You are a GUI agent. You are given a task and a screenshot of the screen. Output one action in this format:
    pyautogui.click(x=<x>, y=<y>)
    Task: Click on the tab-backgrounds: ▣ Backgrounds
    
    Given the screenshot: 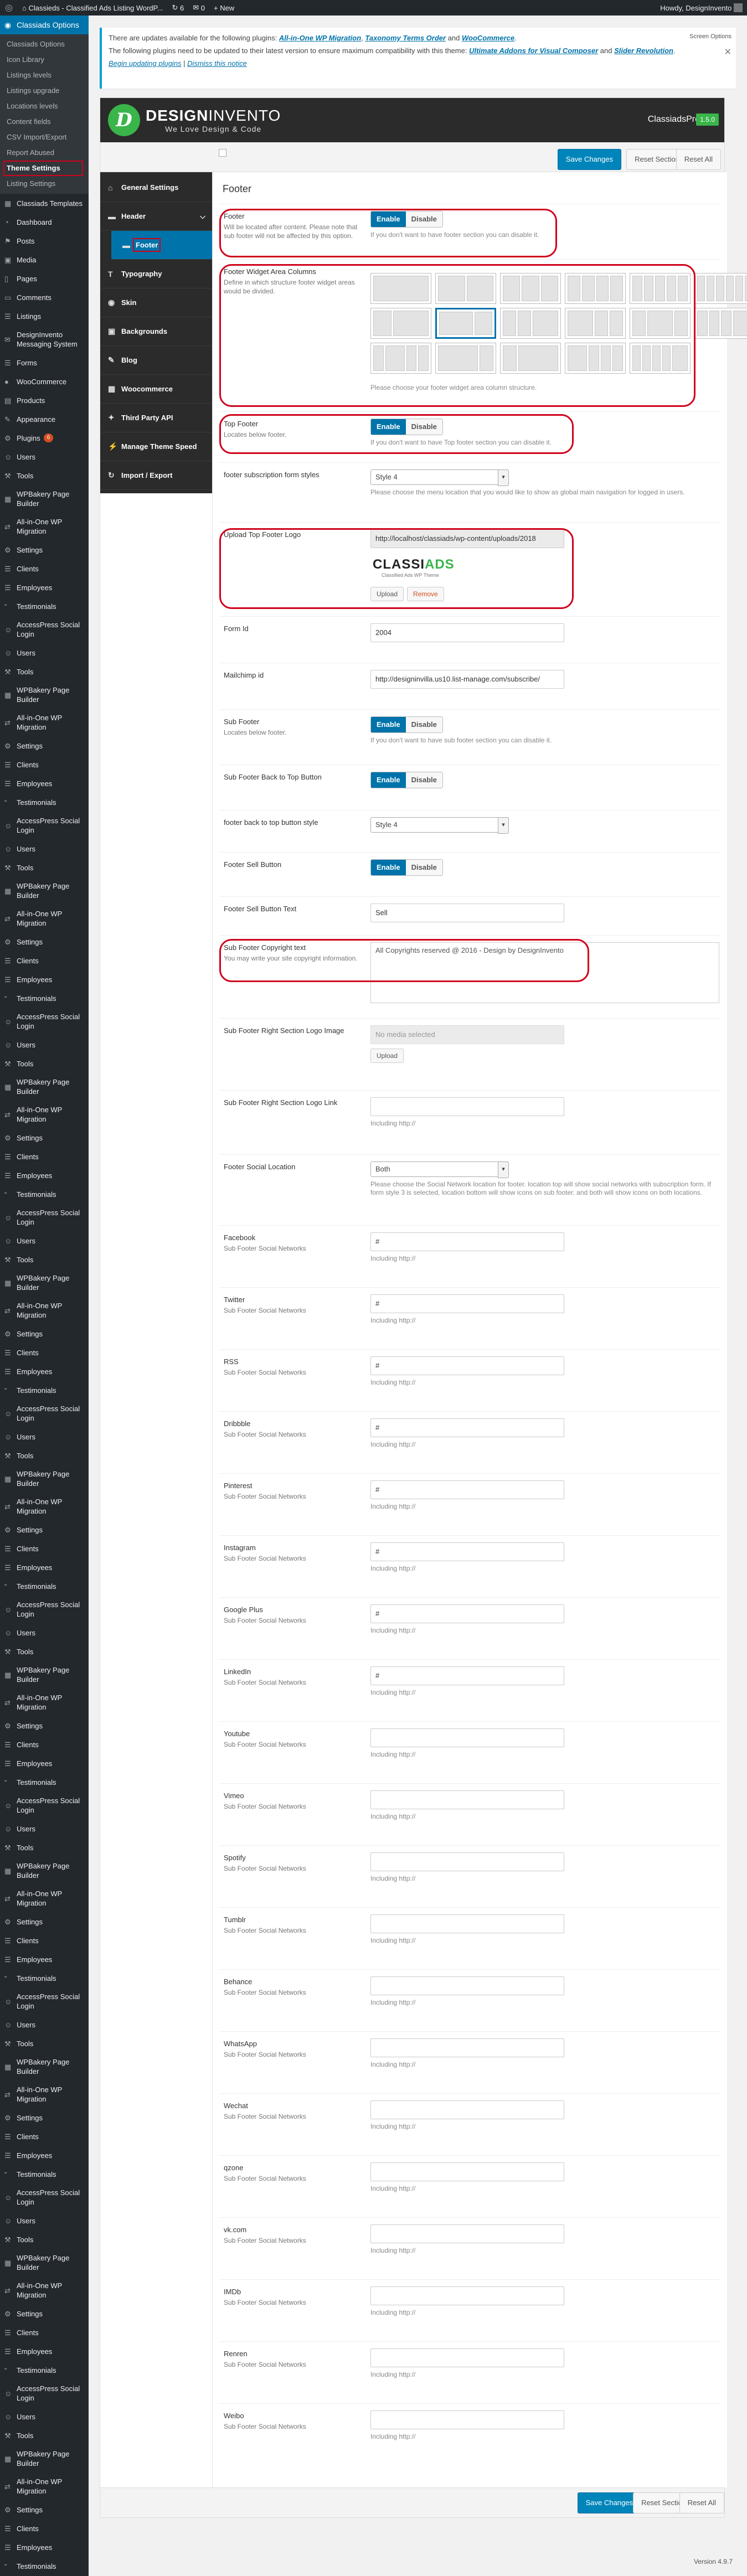 What is the action you would take?
    pyautogui.click(x=156, y=331)
    